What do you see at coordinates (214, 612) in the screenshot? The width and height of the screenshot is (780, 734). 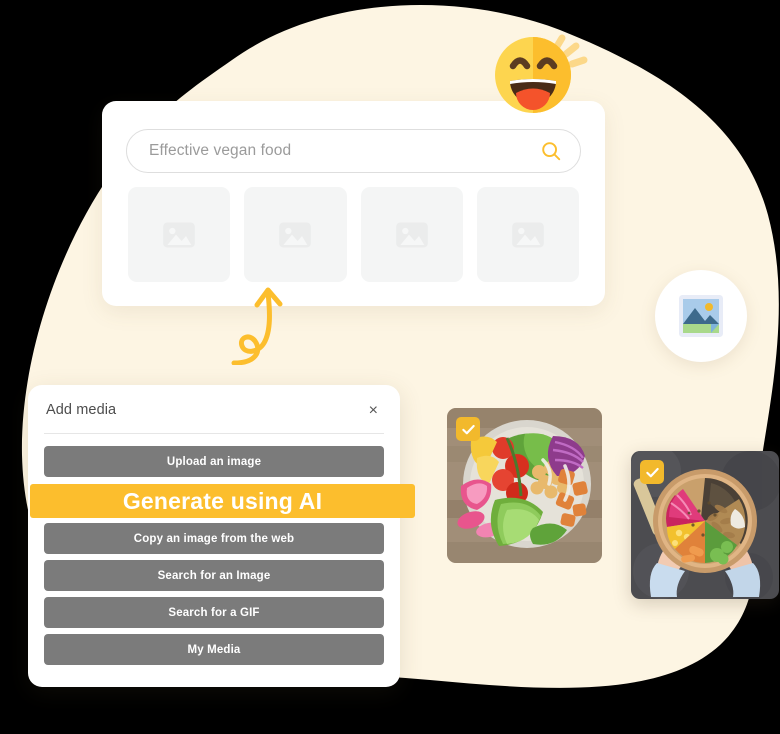 I see `search-for-a-gif-button: Search for a GIF` at bounding box center [214, 612].